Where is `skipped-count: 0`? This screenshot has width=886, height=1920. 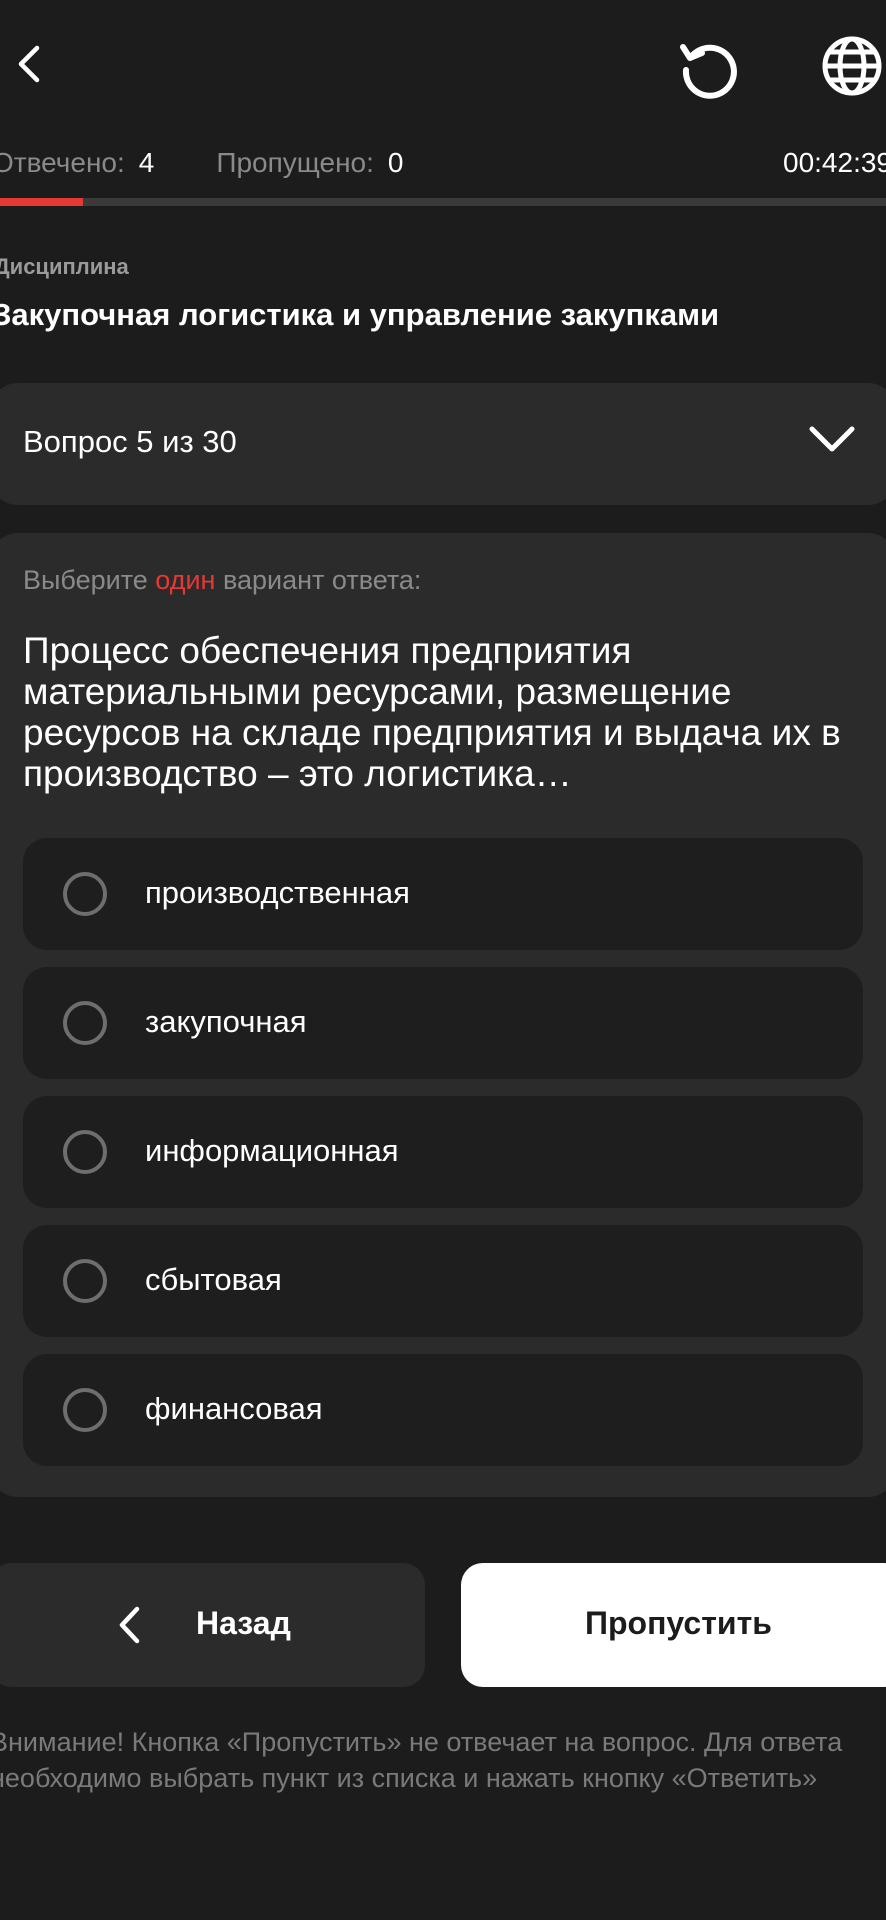 skipped-count: 0 is located at coordinates (395, 162).